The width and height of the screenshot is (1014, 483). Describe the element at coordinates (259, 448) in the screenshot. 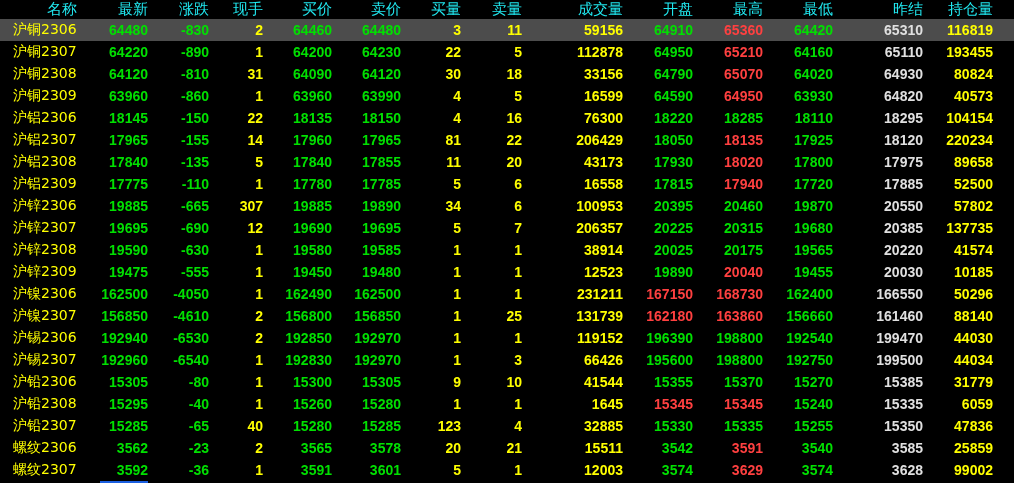

I see `table-cell: 2` at that location.